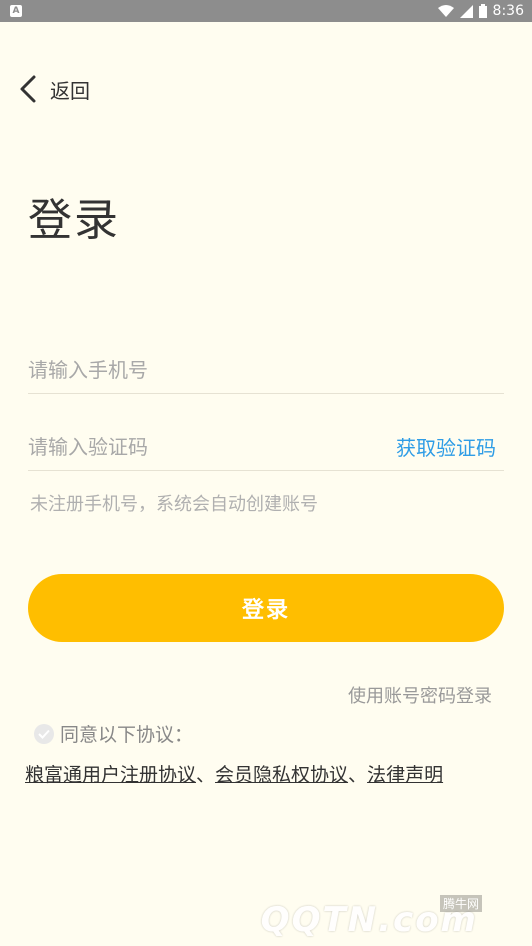  Describe the element at coordinates (281, 775) in the screenshot. I see `privacy-agreement-link: 会员隐私权协议` at that location.